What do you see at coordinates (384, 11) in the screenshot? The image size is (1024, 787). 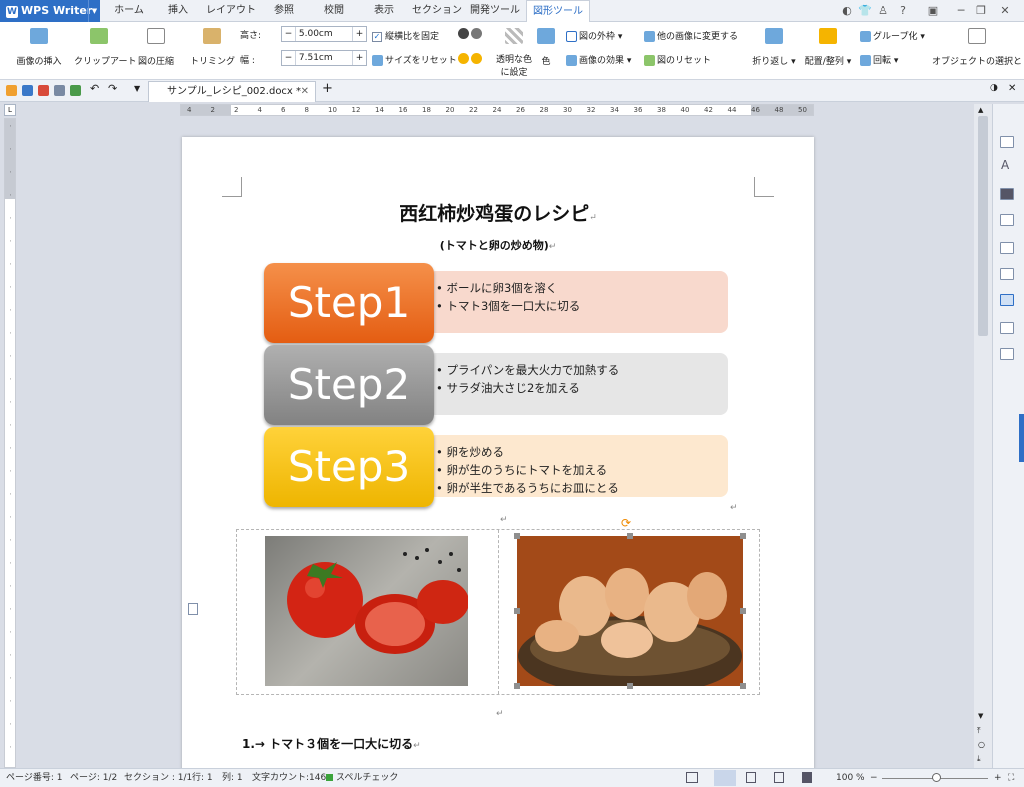 I see `tab-view: 表示` at bounding box center [384, 11].